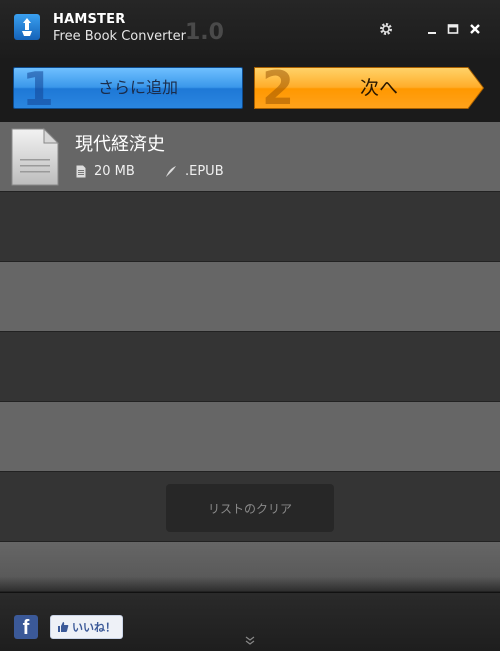  Describe the element at coordinates (204, 171) in the screenshot. I see `file-format-value: .EPUB` at that location.